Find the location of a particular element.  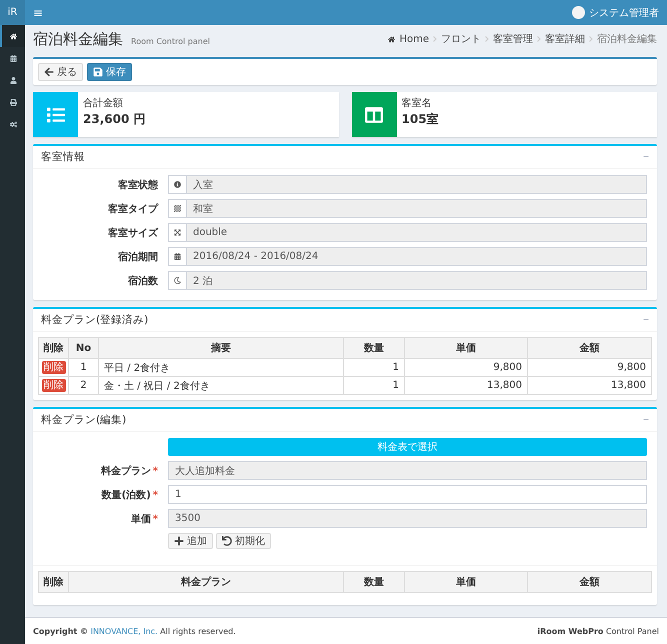

field-label: 客室サイズ is located at coordinates (132, 233).